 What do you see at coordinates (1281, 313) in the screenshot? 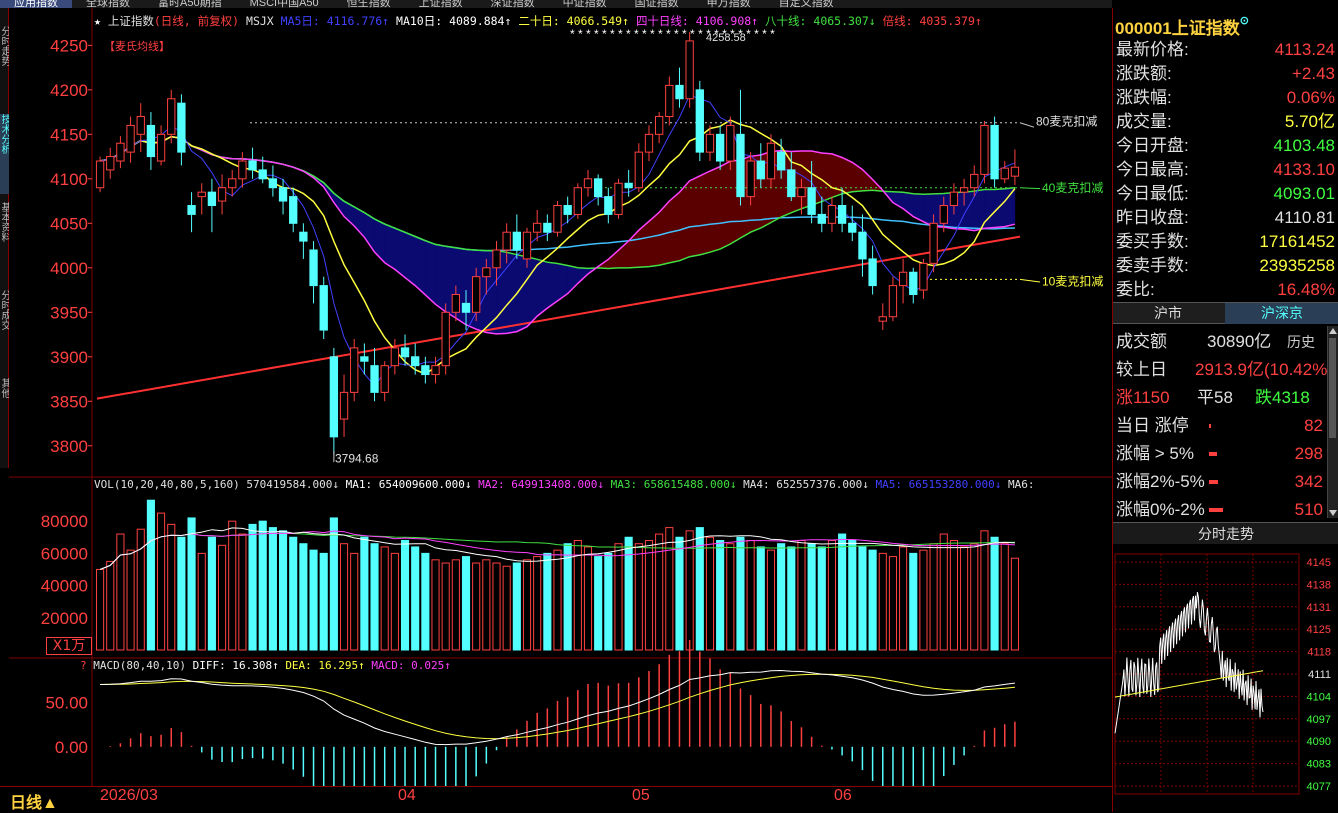
I see `tab-shsz: 沪深京` at bounding box center [1281, 313].